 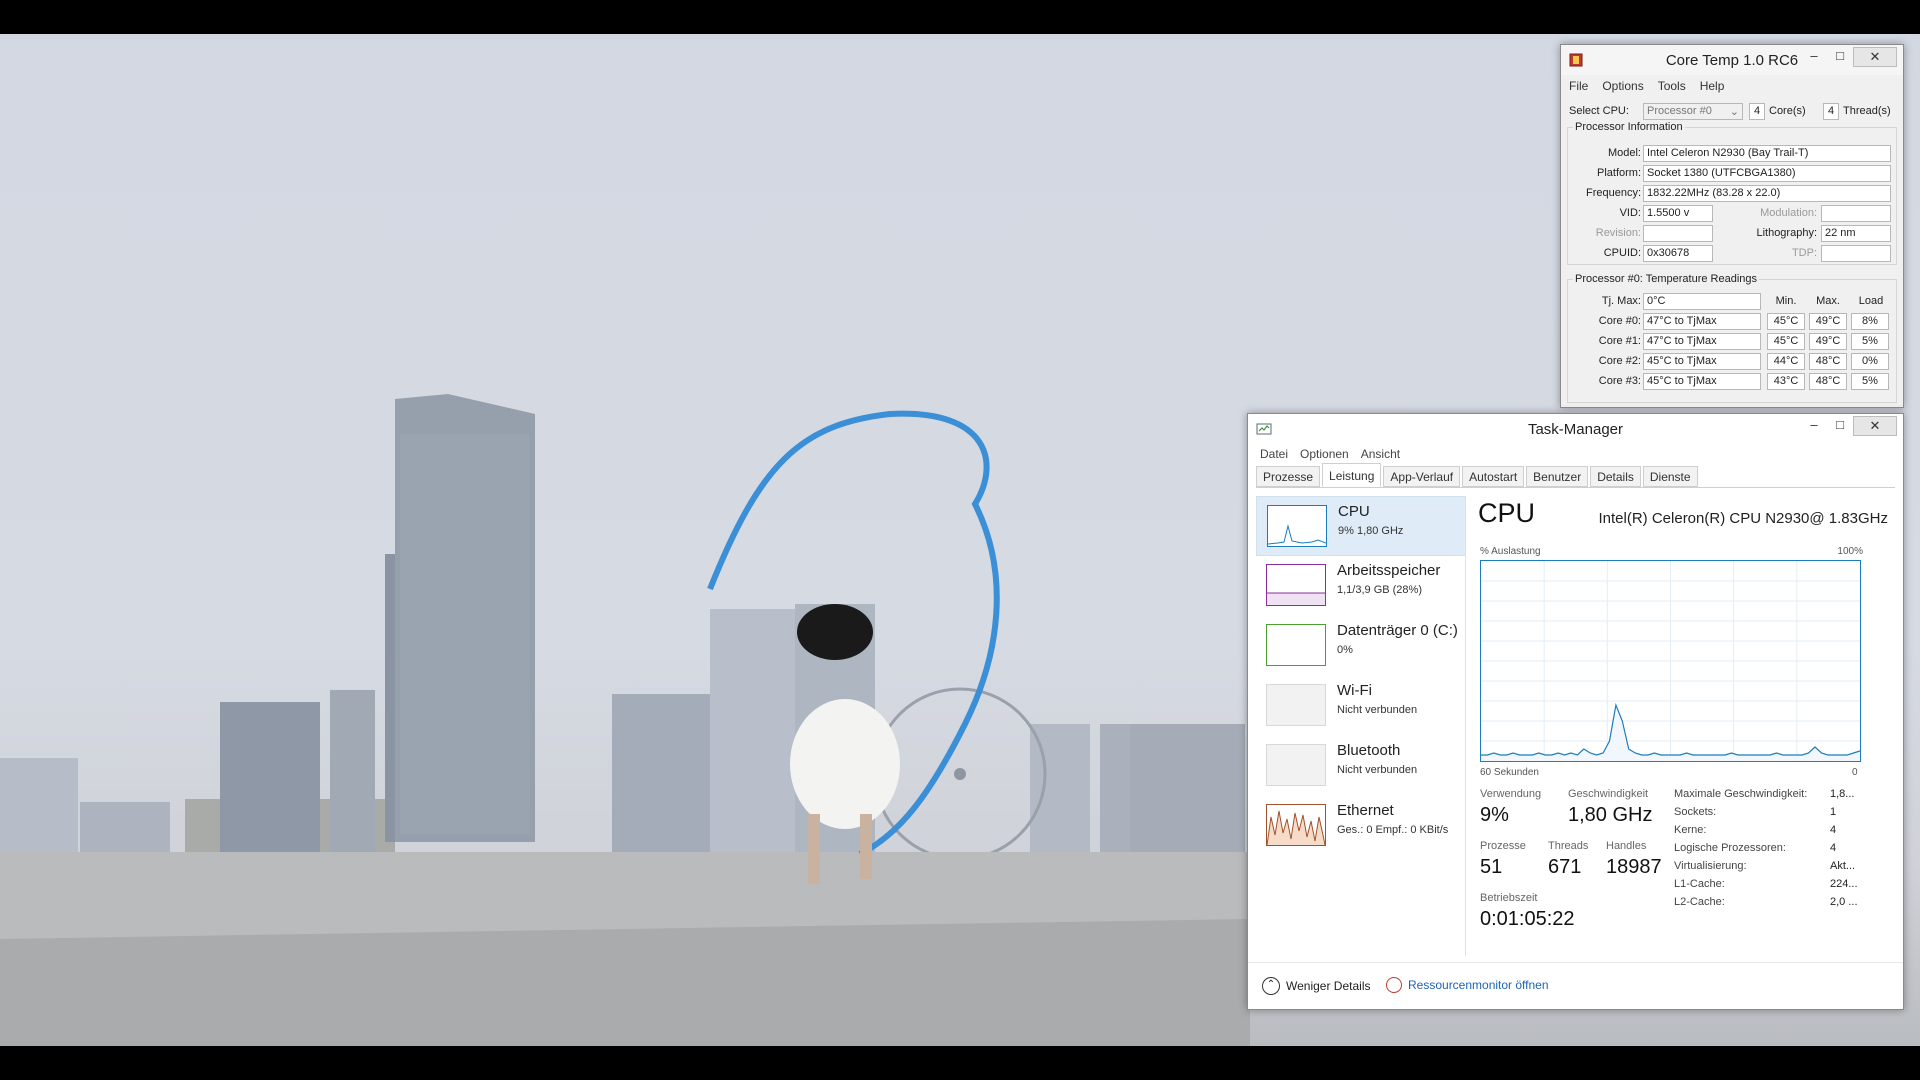 I want to click on tab-app-verlauf: App-Verlauf, so click(x=1422, y=476).